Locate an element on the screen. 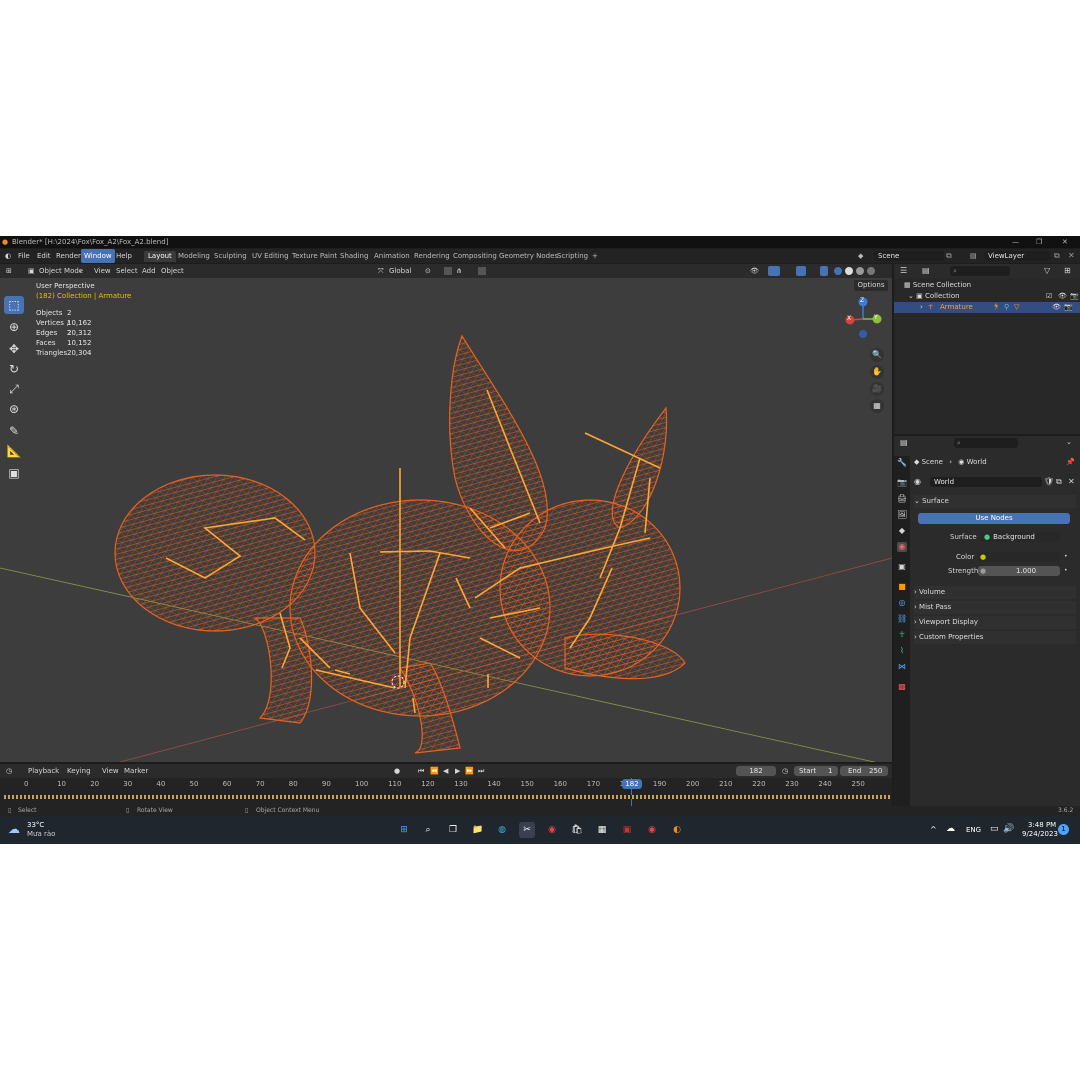  tab-uv-editing: UV Editing is located at coordinates (270, 256).